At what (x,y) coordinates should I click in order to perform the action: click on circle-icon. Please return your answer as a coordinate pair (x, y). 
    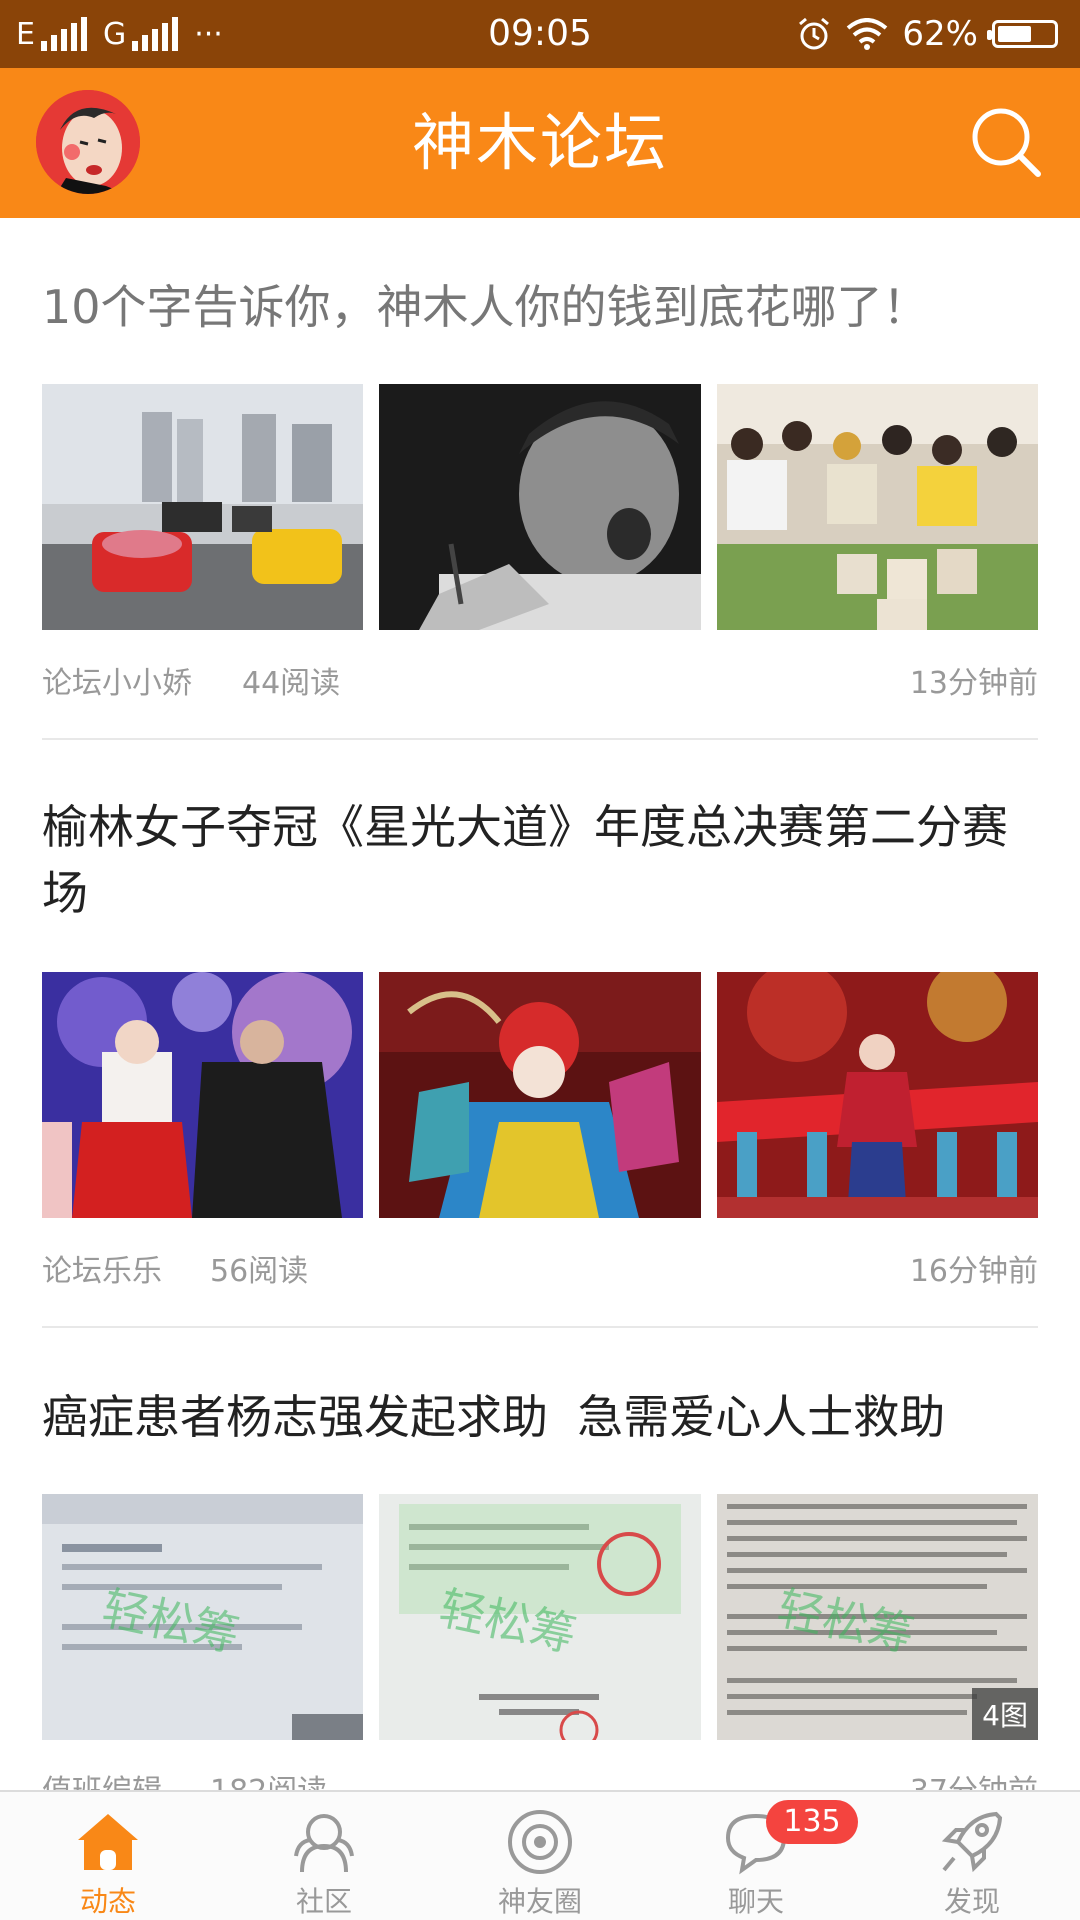
    Looking at the image, I should click on (540, 1842).